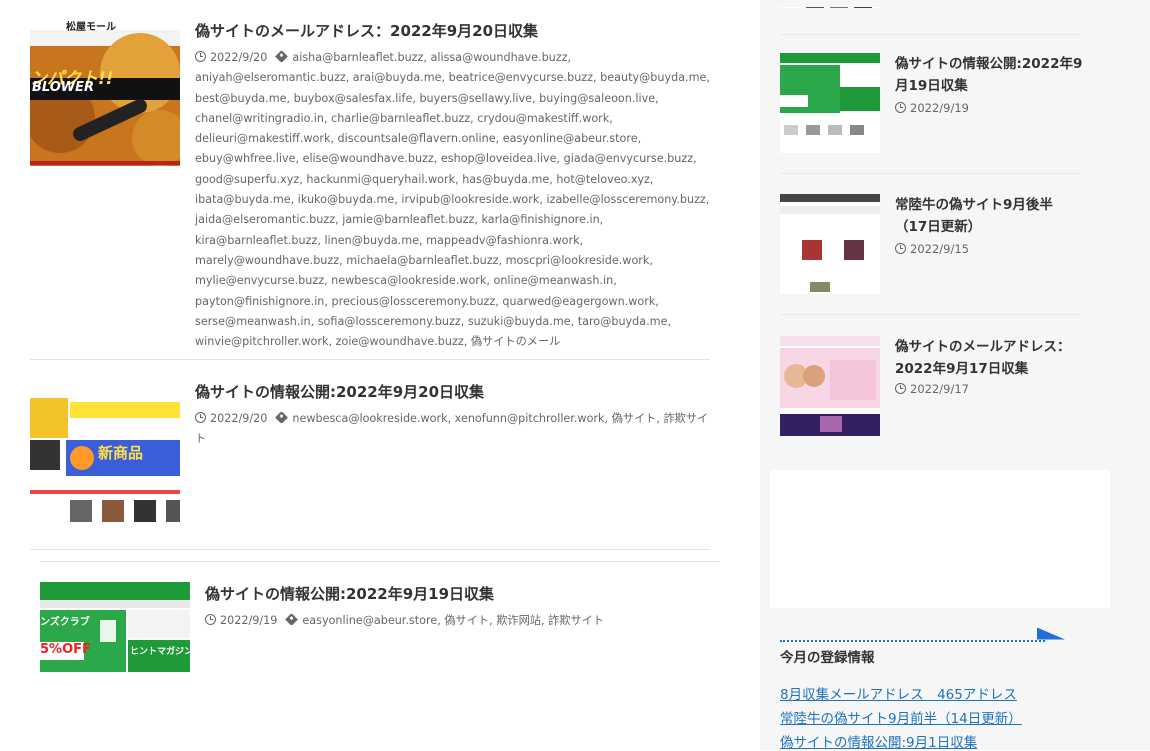 The image size is (1150, 751). Describe the element at coordinates (249, 620) in the screenshot. I see `post-date: 2022/9/19` at that location.